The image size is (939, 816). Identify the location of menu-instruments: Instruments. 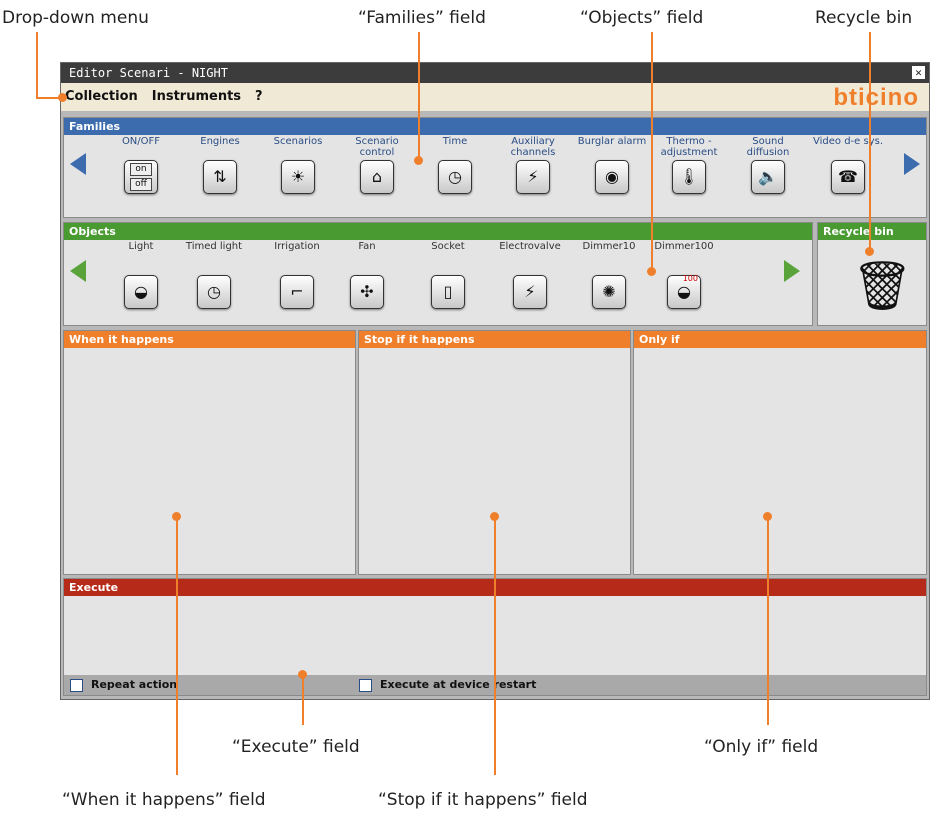
(196, 96).